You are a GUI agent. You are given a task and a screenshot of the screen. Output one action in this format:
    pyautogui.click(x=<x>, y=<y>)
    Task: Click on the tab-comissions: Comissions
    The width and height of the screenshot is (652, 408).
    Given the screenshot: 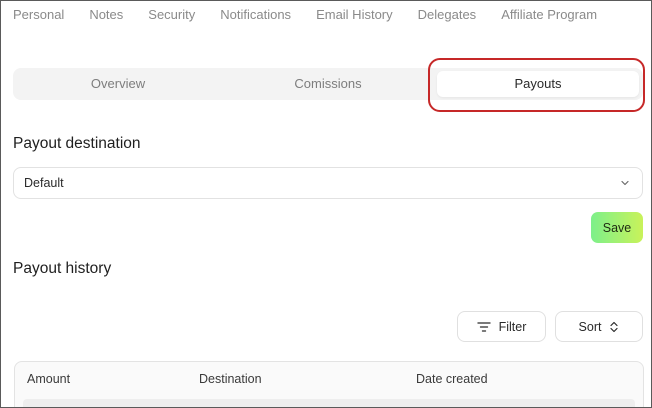 What is the action you would take?
    pyautogui.click(x=328, y=84)
    